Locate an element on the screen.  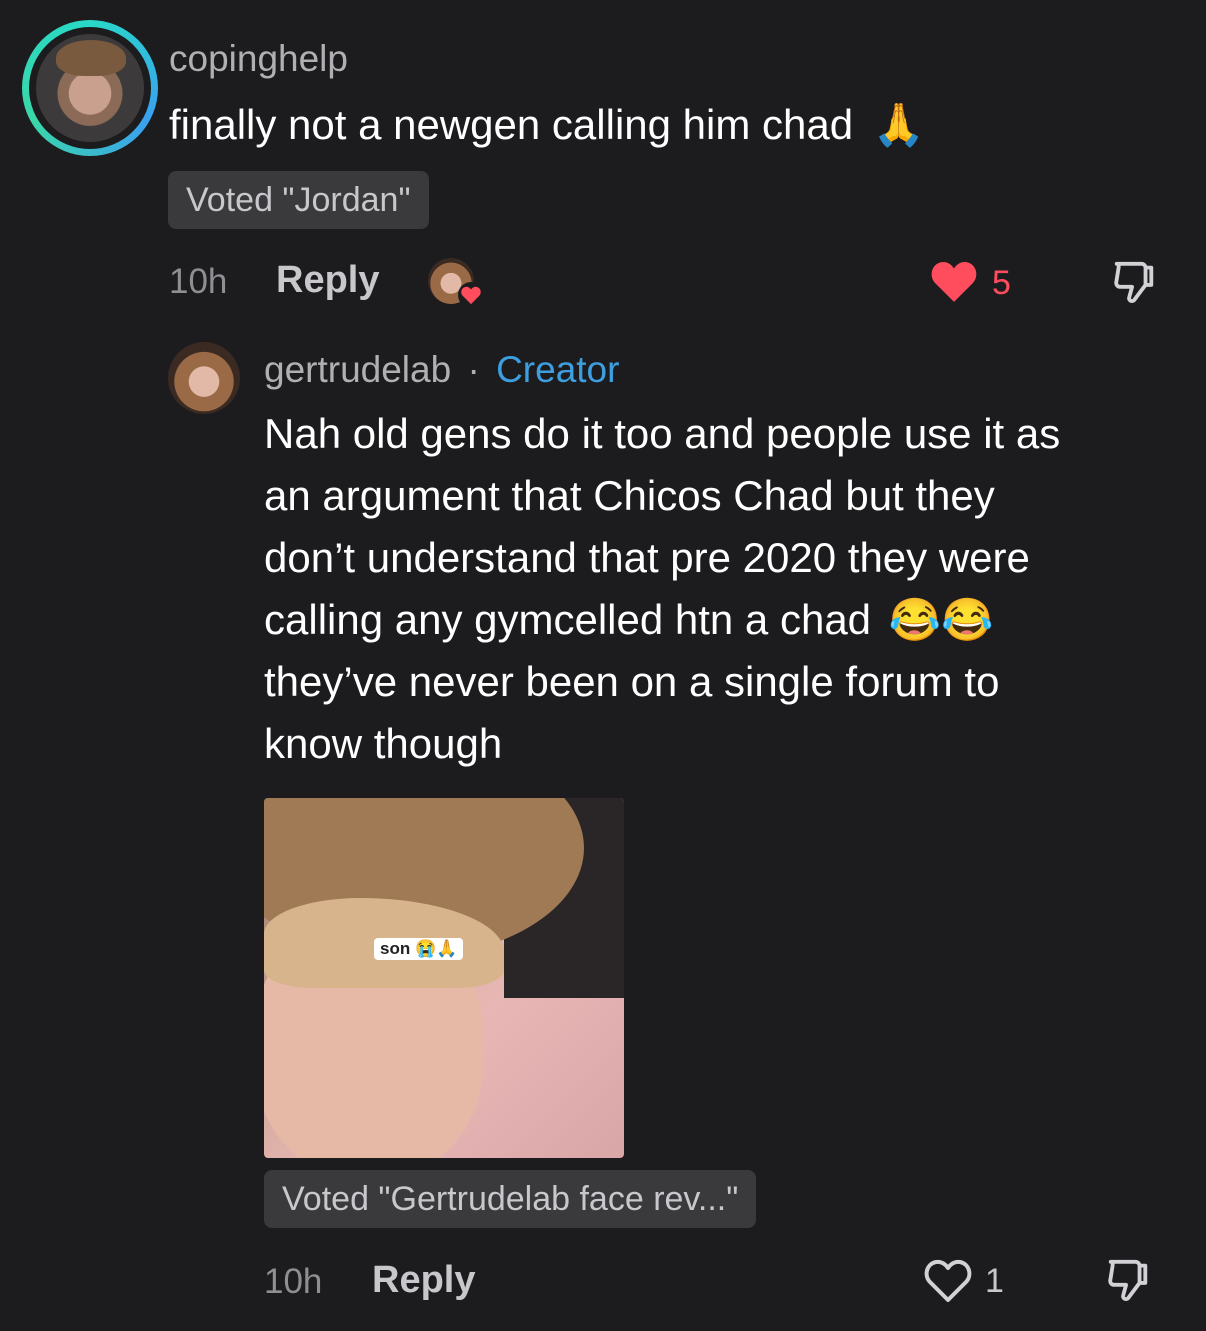
like-count: 5 is located at coordinates (1001, 283).